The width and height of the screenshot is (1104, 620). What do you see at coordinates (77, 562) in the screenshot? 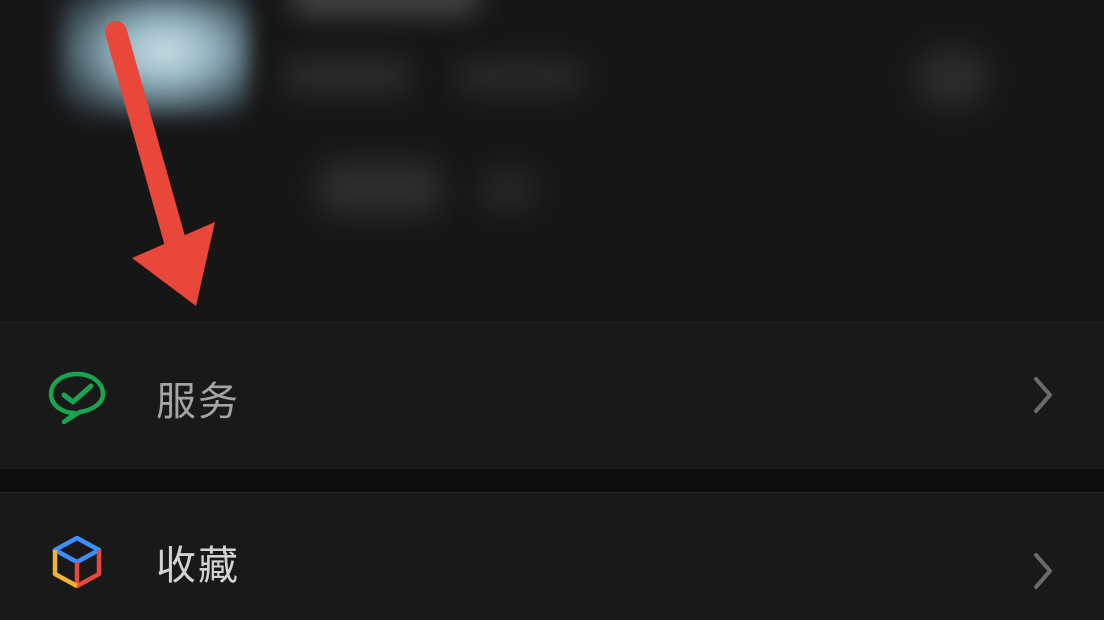
I see `favorites-cube-icon` at bounding box center [77, 562].